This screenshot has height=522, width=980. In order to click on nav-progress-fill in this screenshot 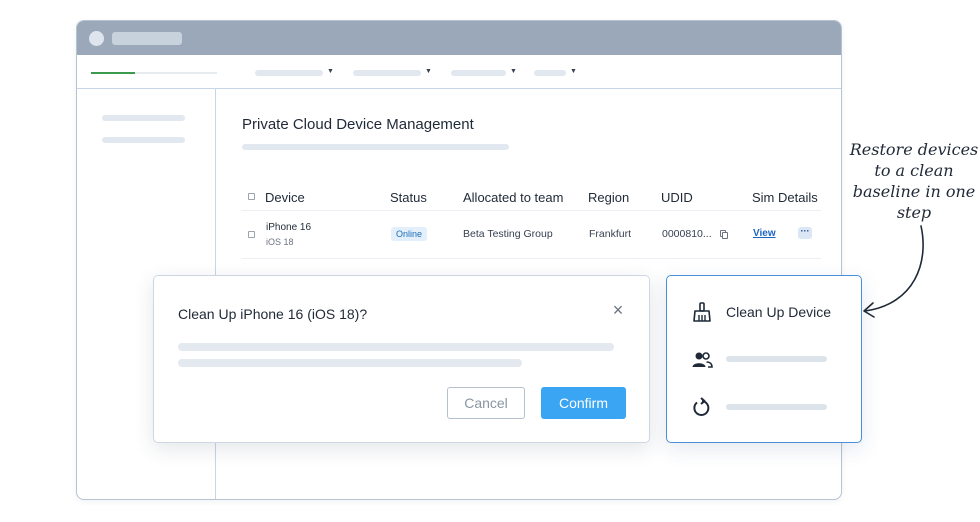, I will do `click(113, 73)`.